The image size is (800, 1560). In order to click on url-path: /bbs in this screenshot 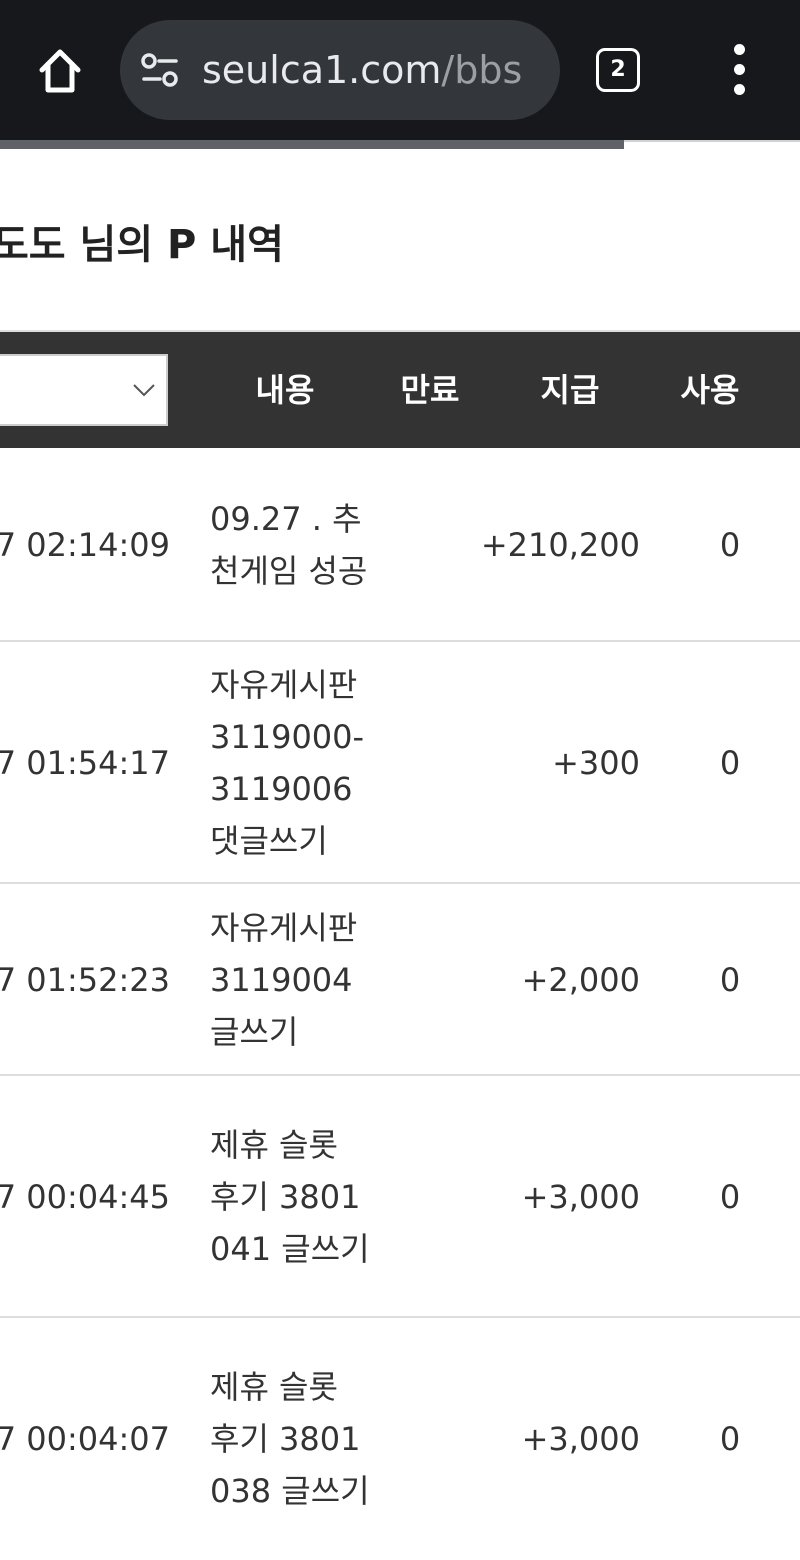, I will do `click(482, 70)`.